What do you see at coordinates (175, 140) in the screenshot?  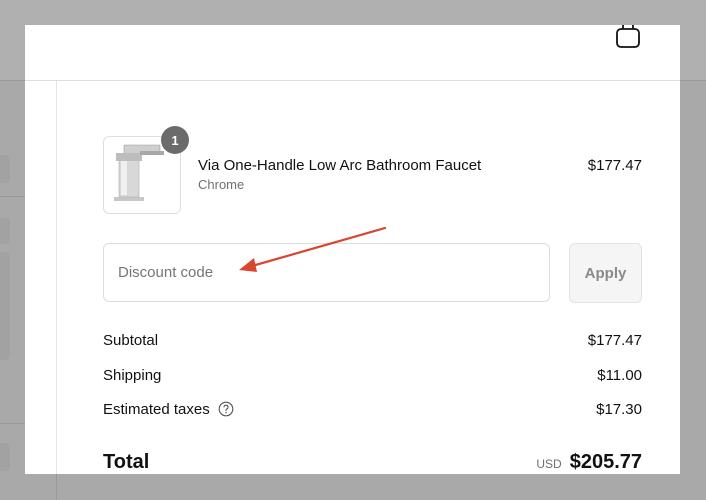 I see `quantity-badge: 1` at bounding box center [175, 140].